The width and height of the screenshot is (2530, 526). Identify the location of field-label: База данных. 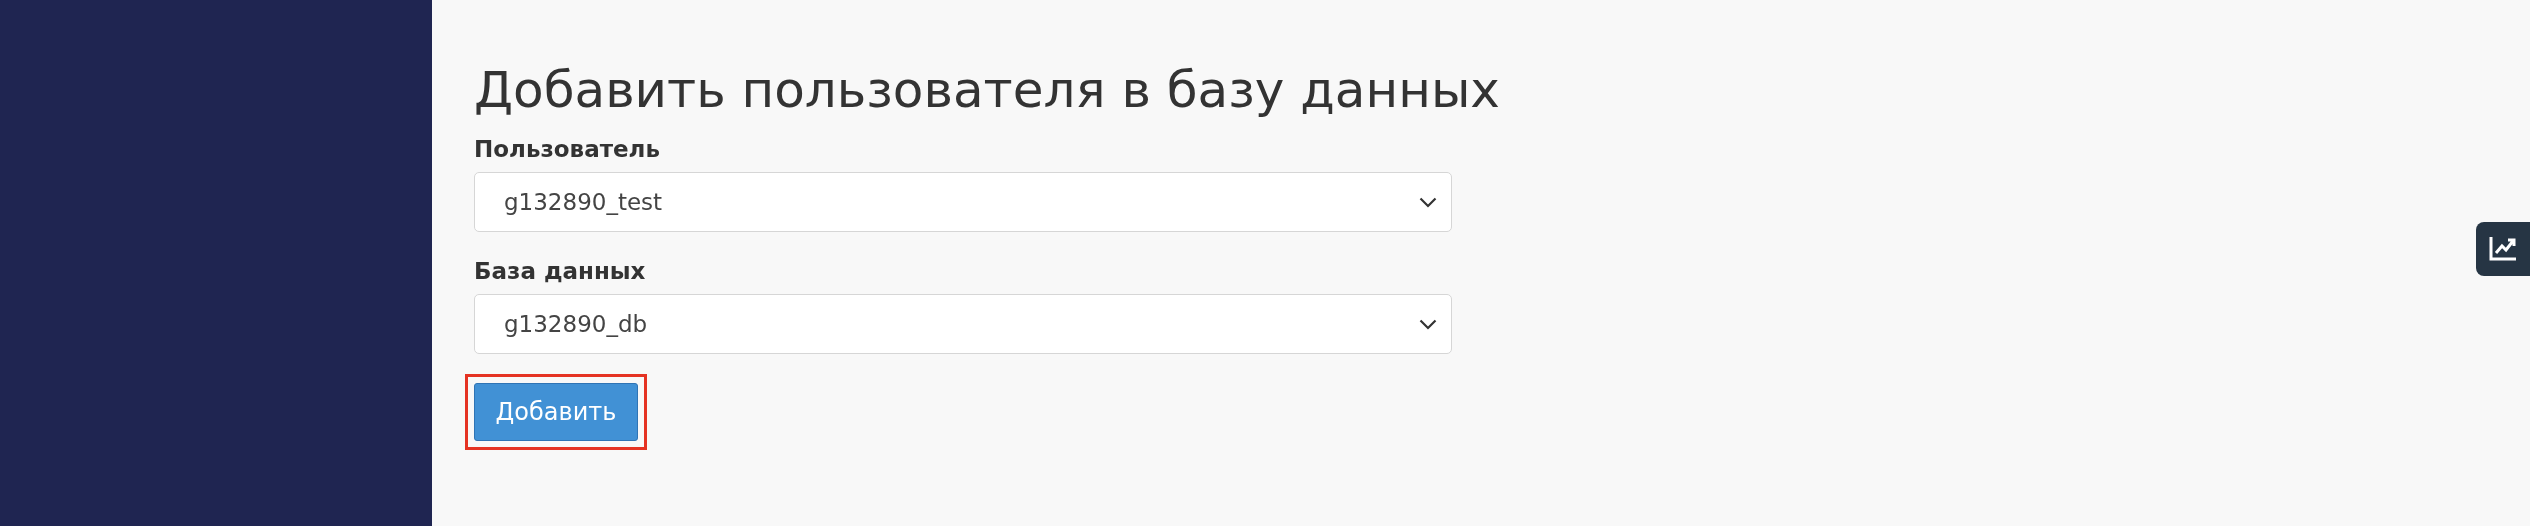
(560, 271).